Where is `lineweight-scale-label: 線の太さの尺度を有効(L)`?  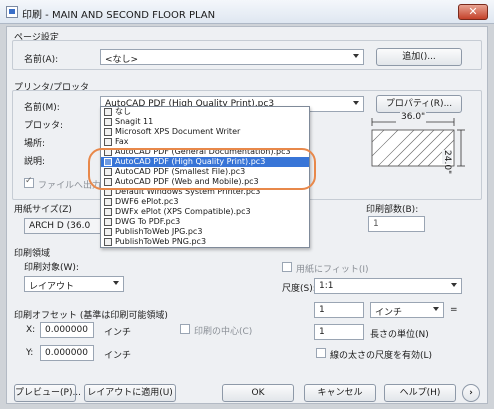 lineweight-scale-label: 線の太さの尺度を有効(L) is located at coordinates (381, 356).